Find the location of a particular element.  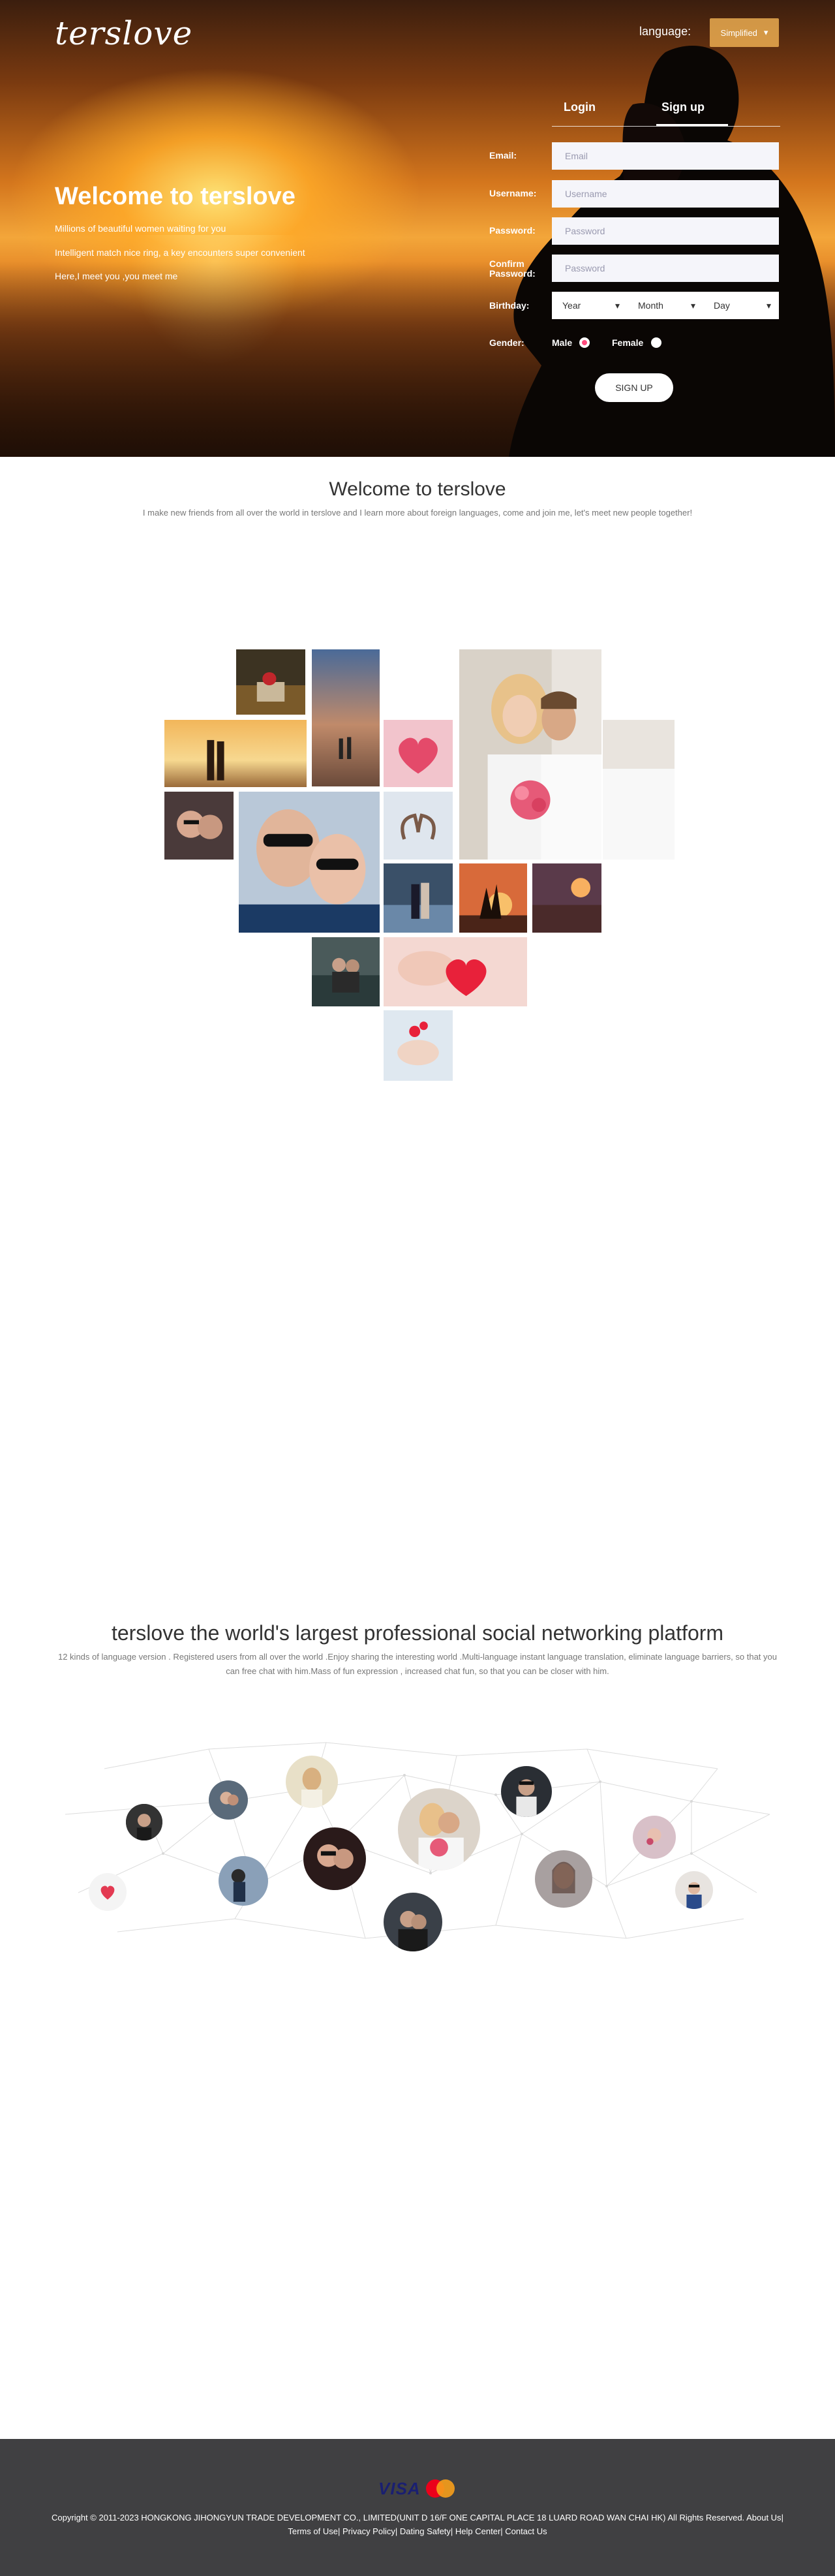

female-radio is located at coordinates (656, 342).